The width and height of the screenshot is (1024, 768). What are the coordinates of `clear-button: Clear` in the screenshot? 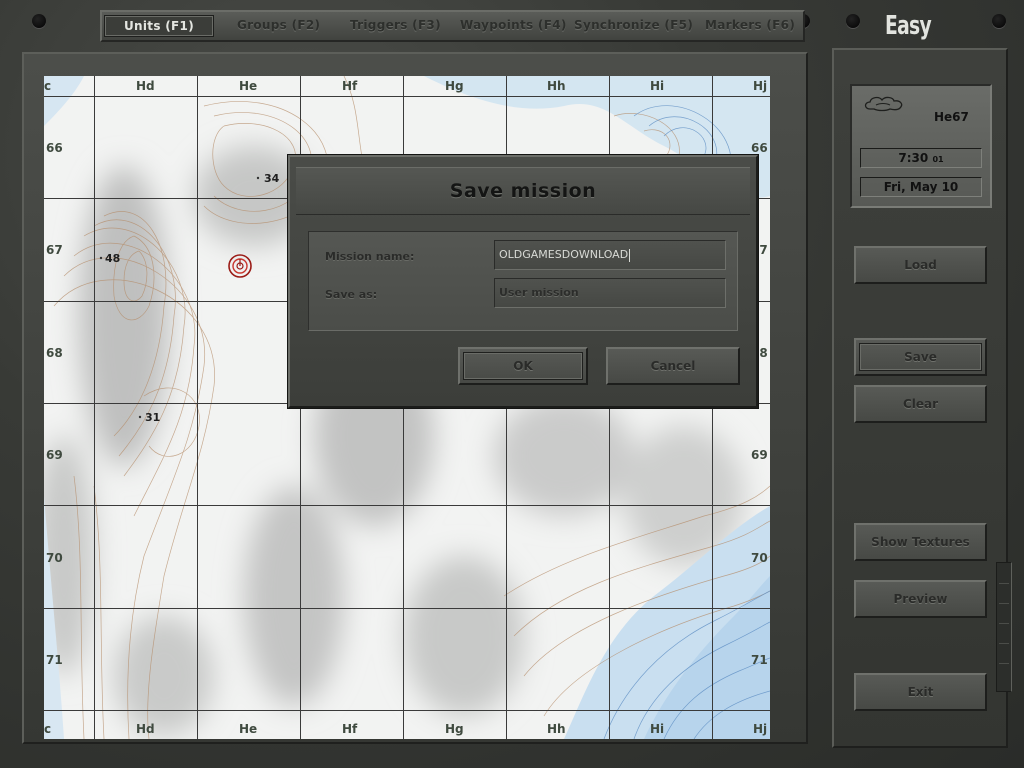 It's located at (920, 404).